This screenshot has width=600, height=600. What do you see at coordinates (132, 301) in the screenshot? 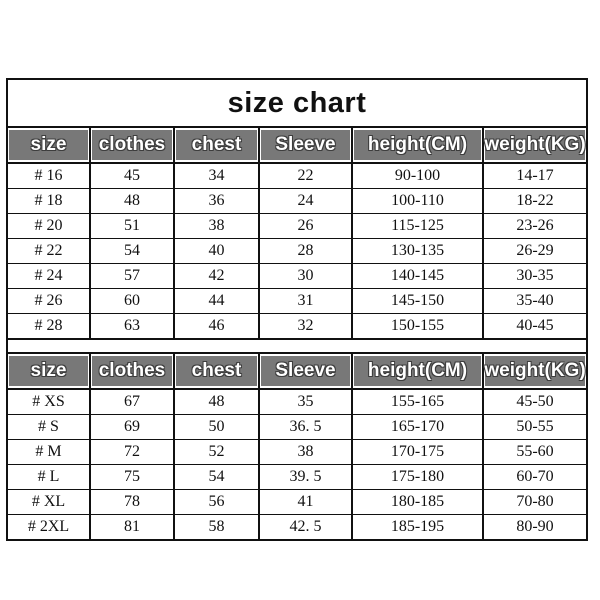
I see `cell-clothes: 60` at bounding box center [132, 301].